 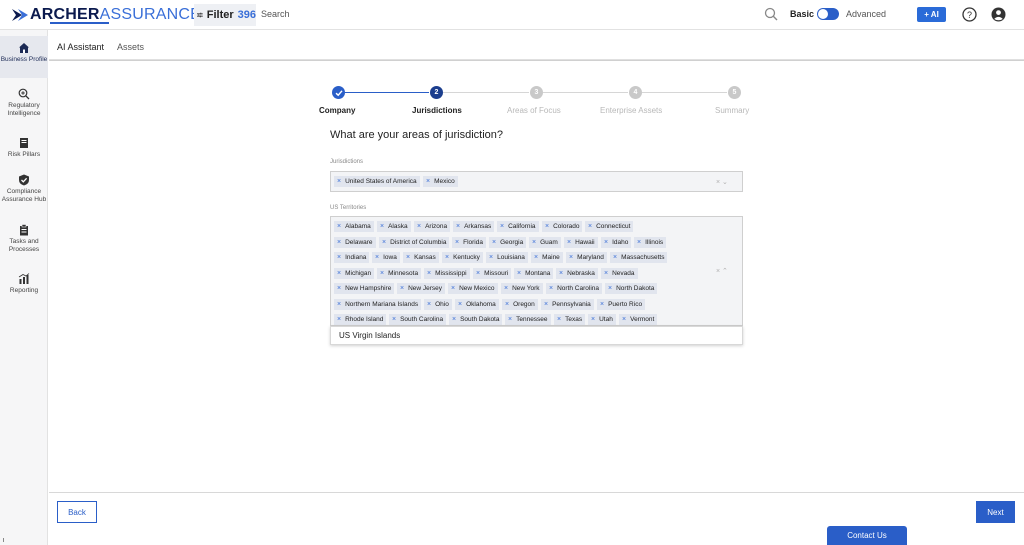 What do you see at coordinates (619, 273) in the screenshot?
I see `selected-chip: × Nevada` at bounding box center [619, 273].